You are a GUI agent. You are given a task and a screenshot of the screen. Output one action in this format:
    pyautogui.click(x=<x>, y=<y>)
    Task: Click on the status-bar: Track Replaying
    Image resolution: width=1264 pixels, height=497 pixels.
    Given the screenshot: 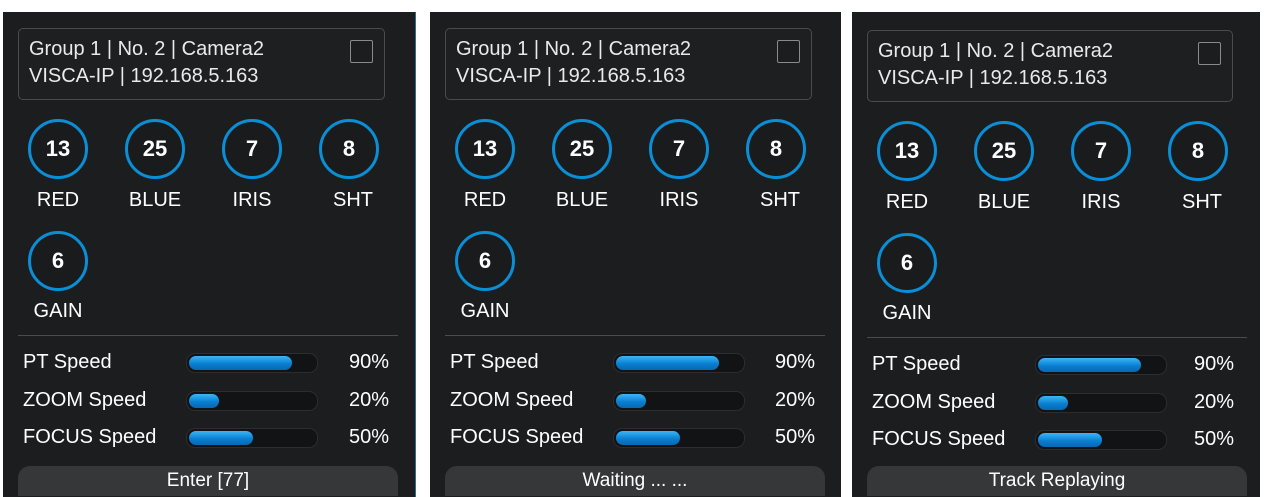 What is the action you would take?
    pyautogui.click(x=1057, y=481)
    